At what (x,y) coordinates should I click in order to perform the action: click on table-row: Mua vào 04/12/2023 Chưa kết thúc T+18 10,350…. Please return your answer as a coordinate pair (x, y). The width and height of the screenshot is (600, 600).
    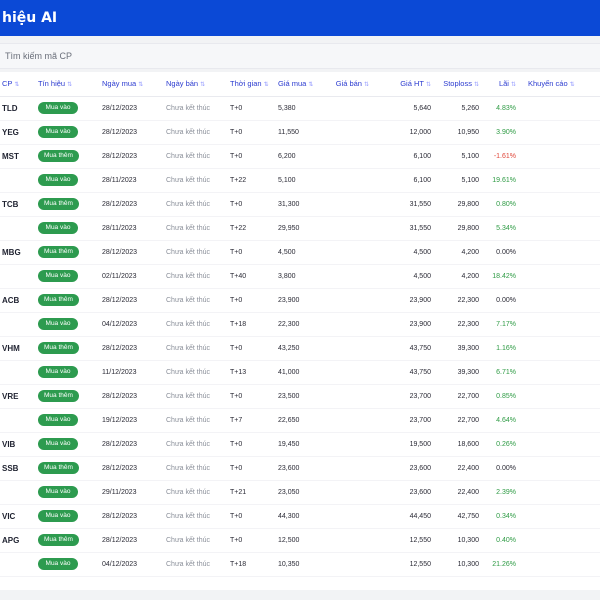
    Looking at the image, I should click on (300, 564).